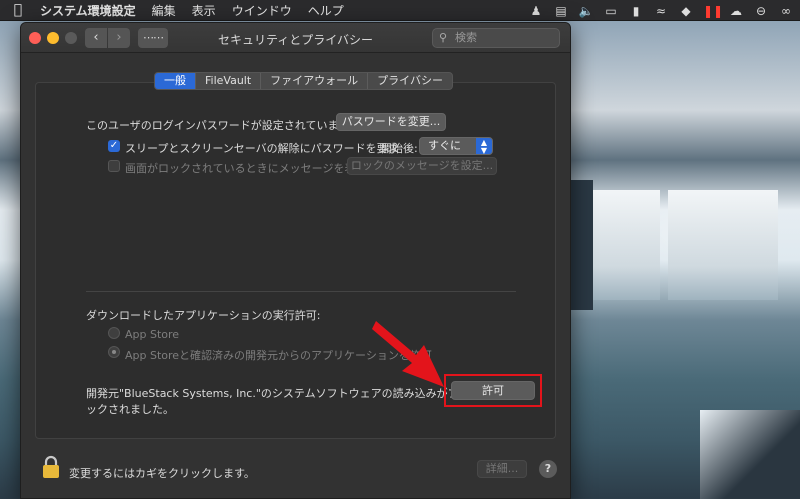 The image size is (800, 499). What do you see at coordinates (246, 168) in the screenshot?
I see `lock-message-label: 画面がロックされているときにメッセージを表示` at bounding box center [246, 168].